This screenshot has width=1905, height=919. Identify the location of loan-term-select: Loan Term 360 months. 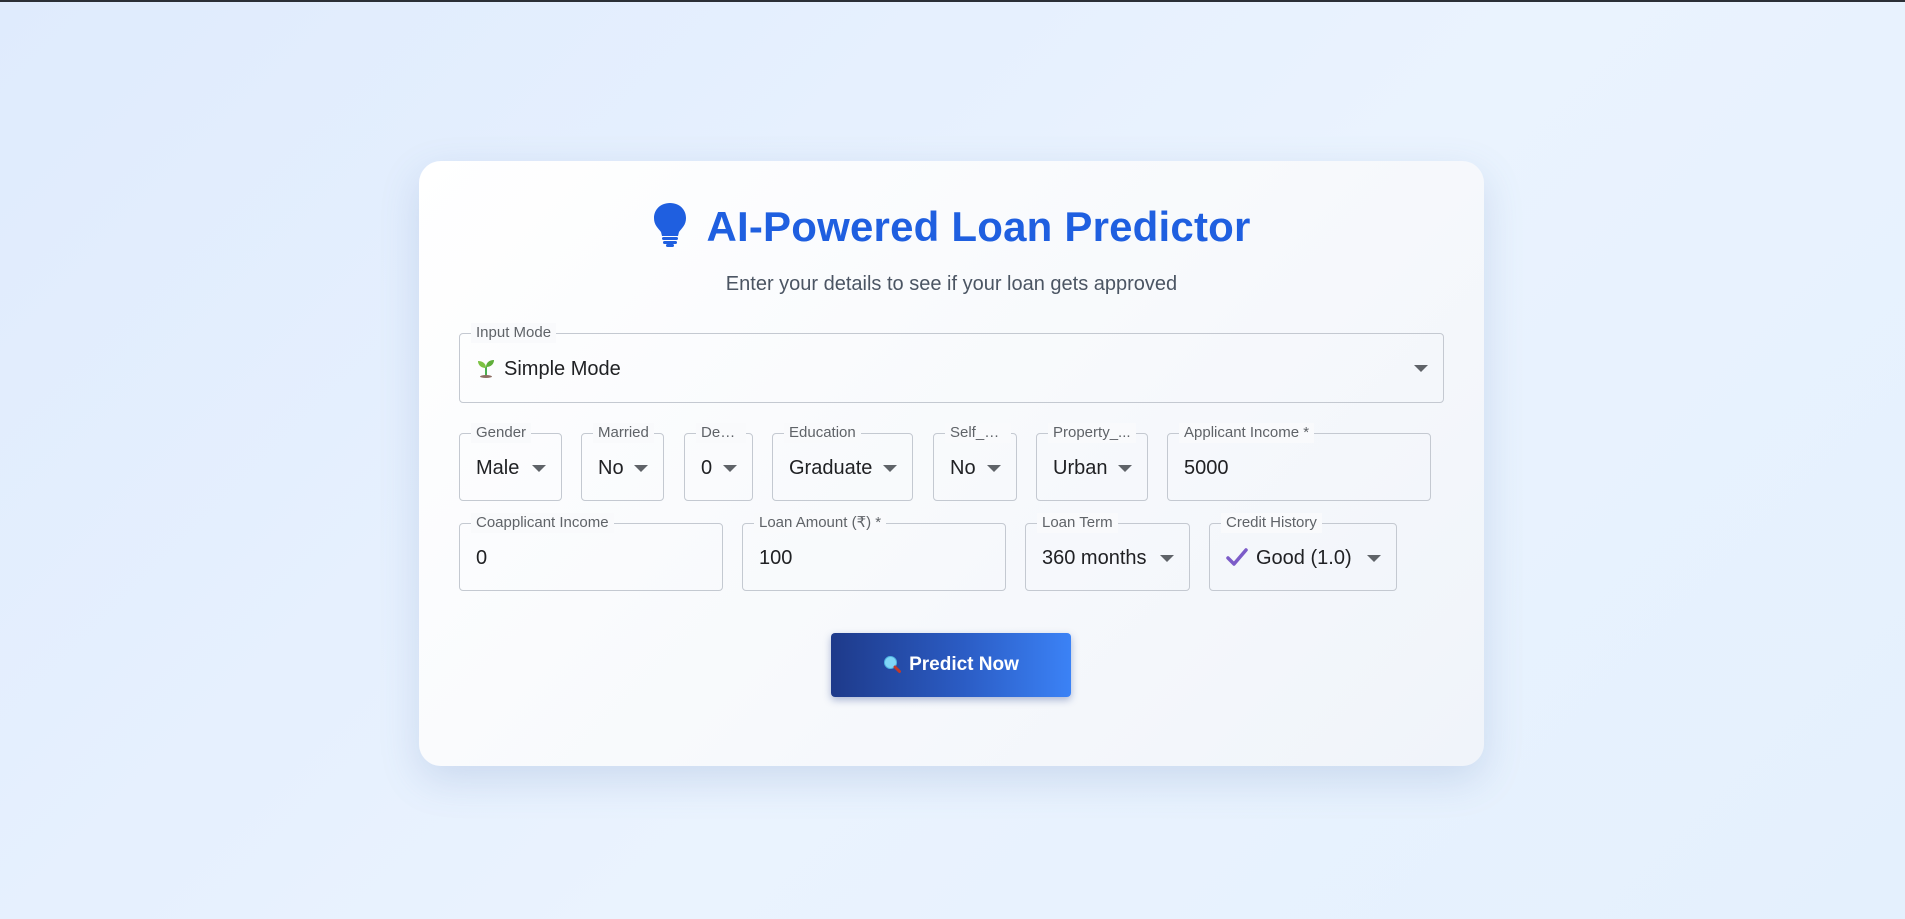
(1107, 552).